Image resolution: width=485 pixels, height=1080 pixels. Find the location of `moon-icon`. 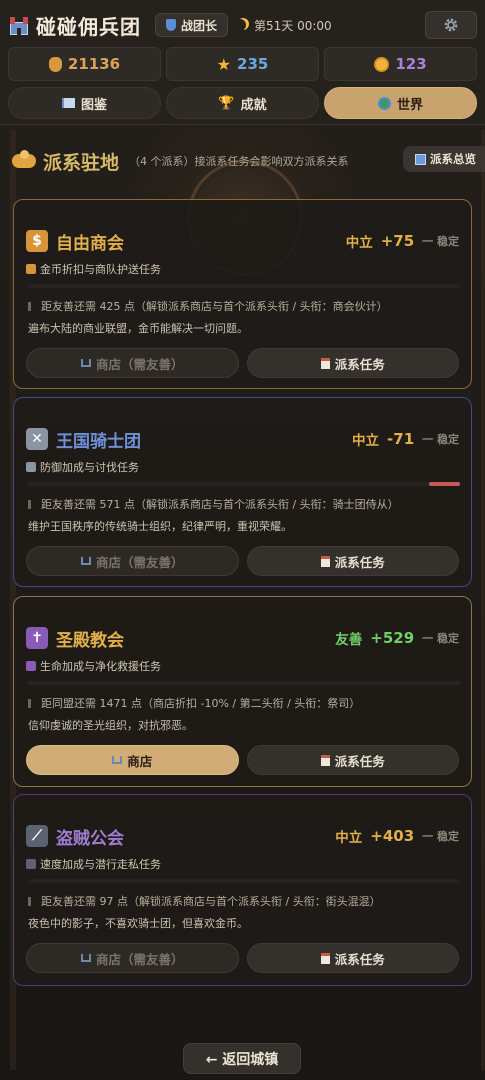

moon-icon is located at coordinates (240, 25).